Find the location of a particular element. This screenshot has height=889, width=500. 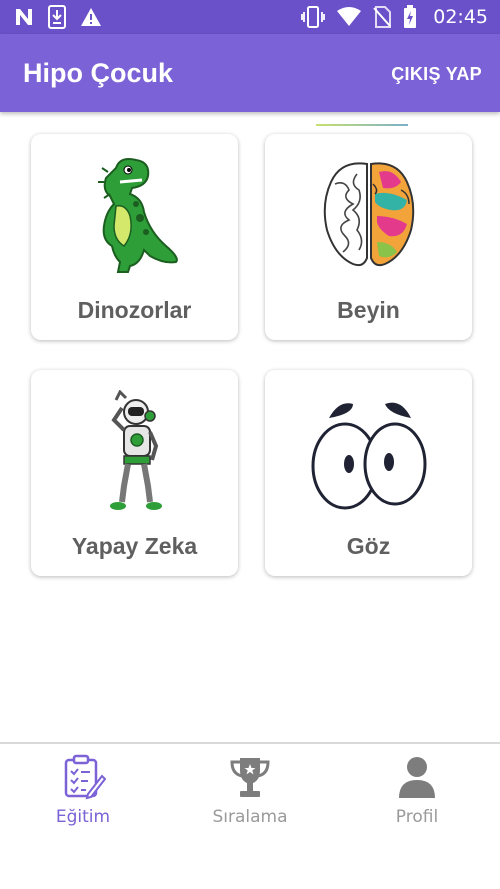

category-card-ai: Yapay Zeka is located at coordinates (134, 473).